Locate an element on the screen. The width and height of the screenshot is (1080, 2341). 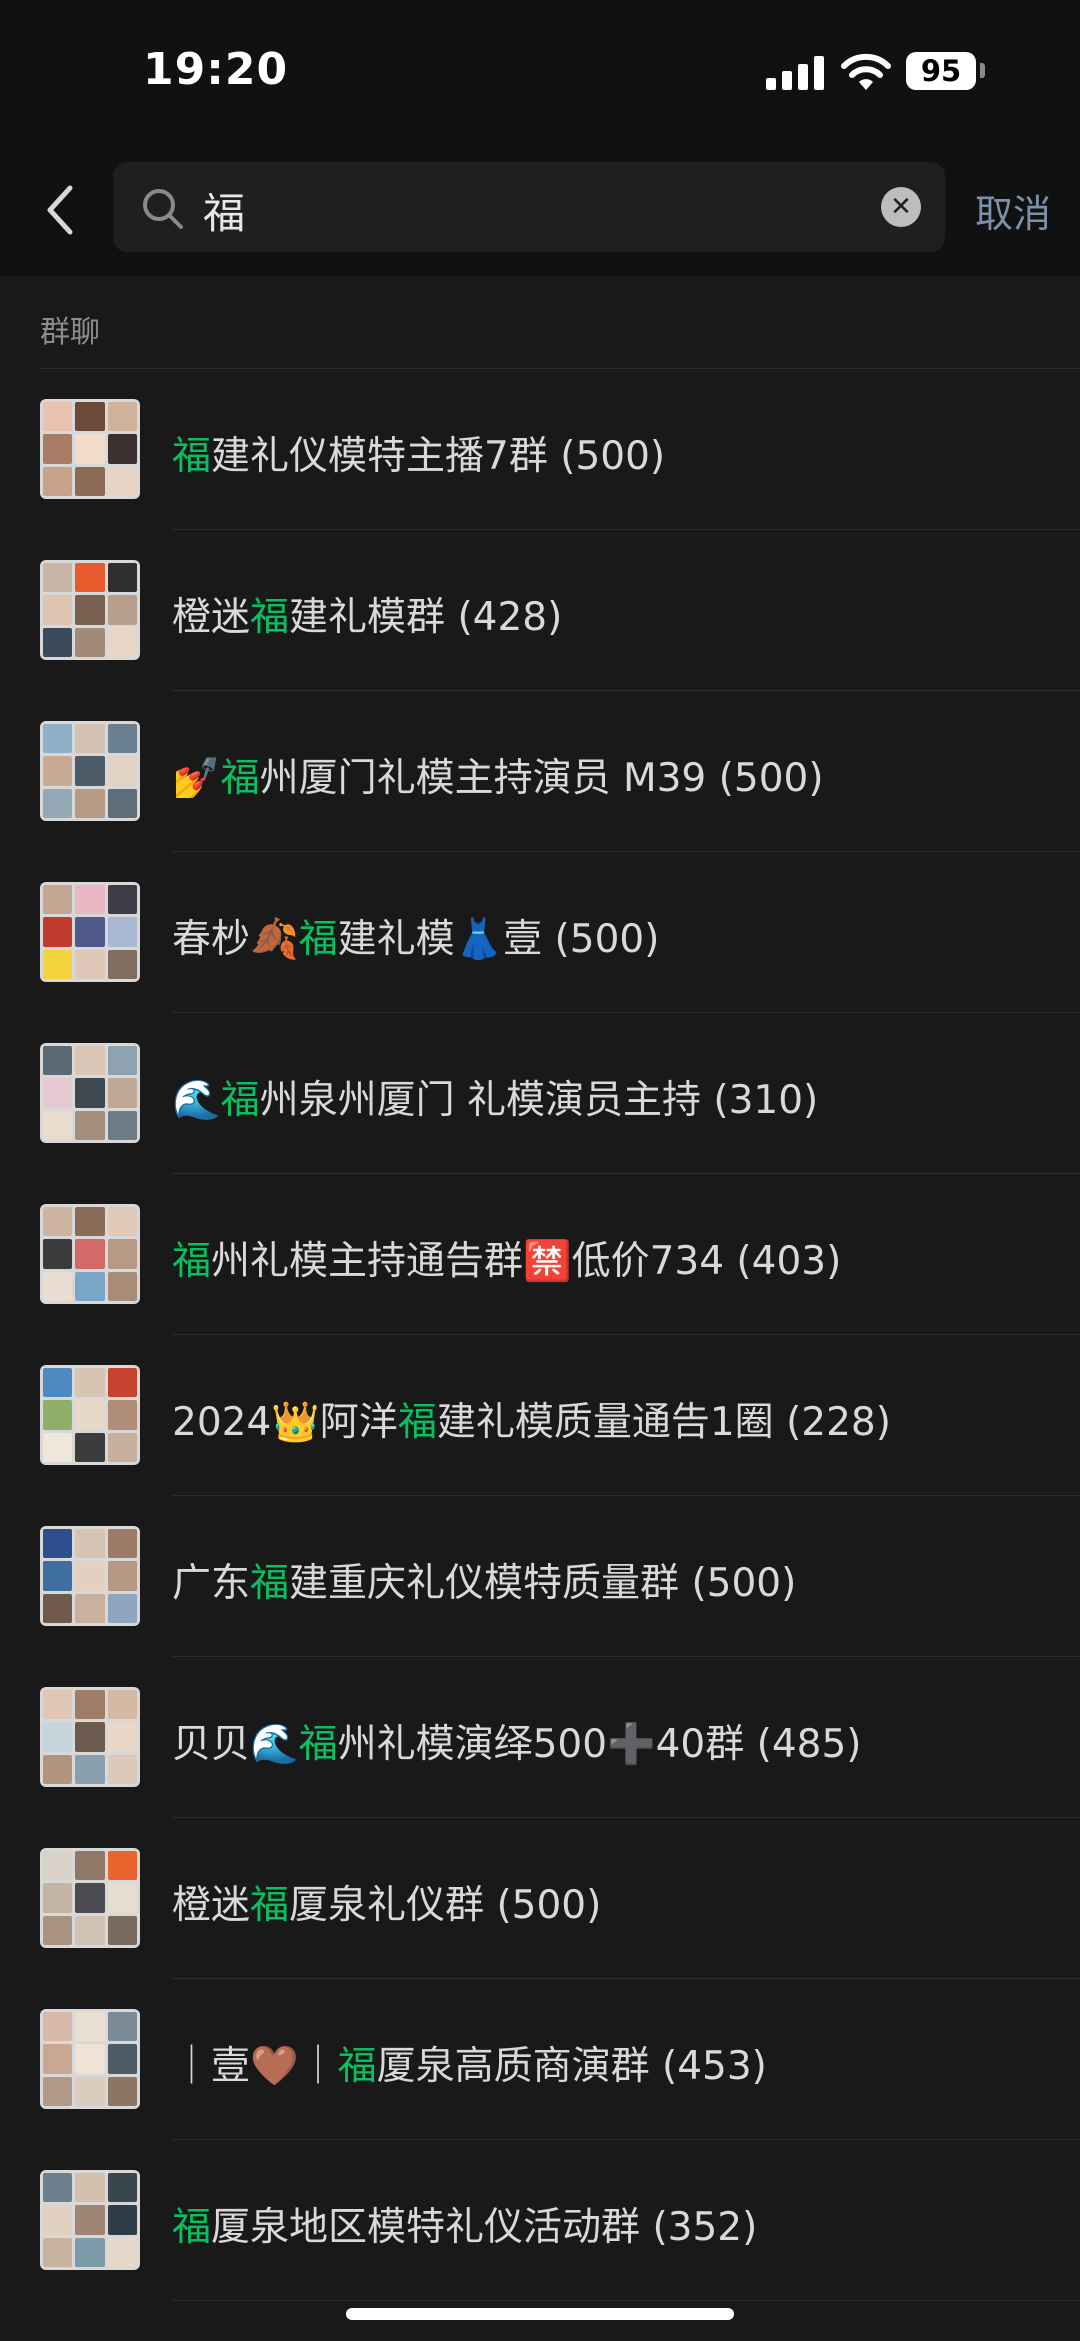
list-item: 贝贝🌊福州礼模演绎500➕40群 (485) is located at coordinates (540, 1737).